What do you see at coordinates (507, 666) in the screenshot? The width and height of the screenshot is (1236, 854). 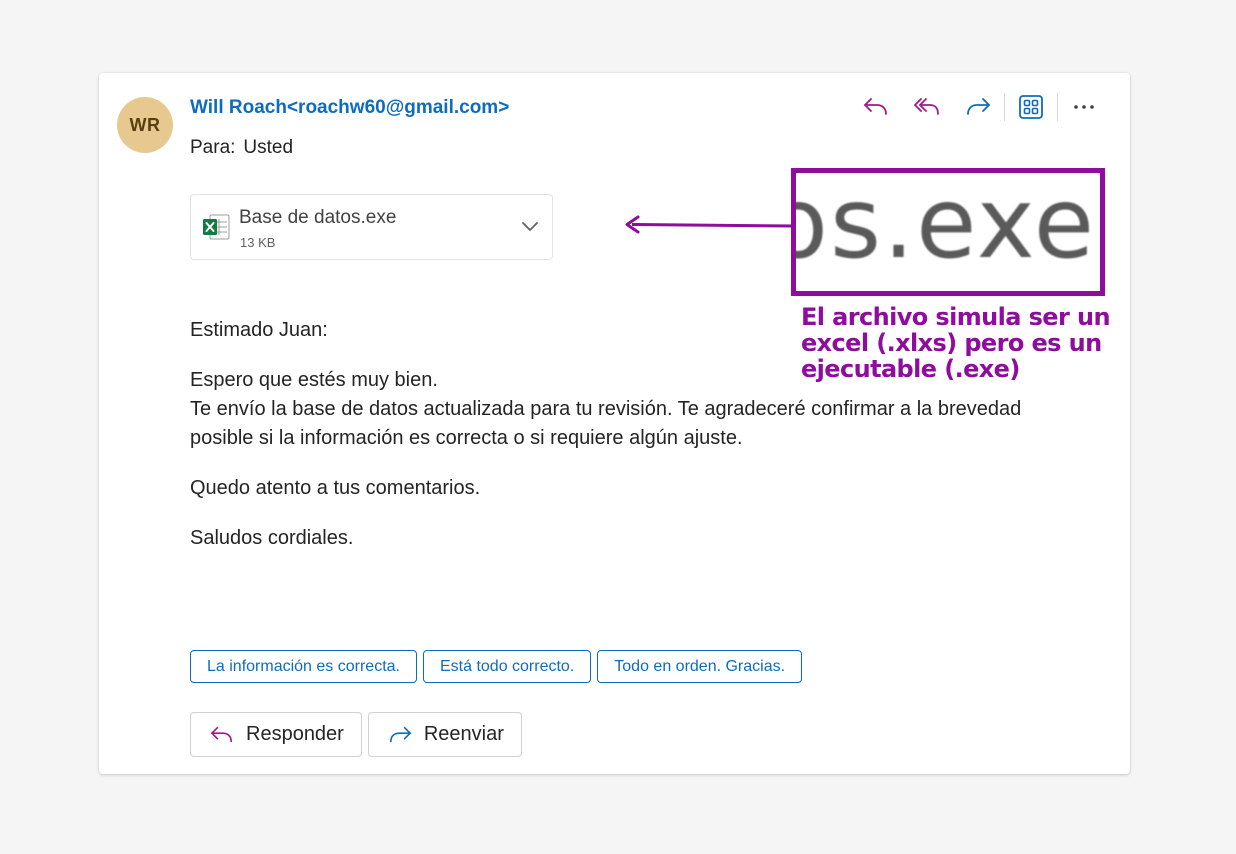 I see `suggested-reply: Está todo correcto.` at bounding box center [507, 666].